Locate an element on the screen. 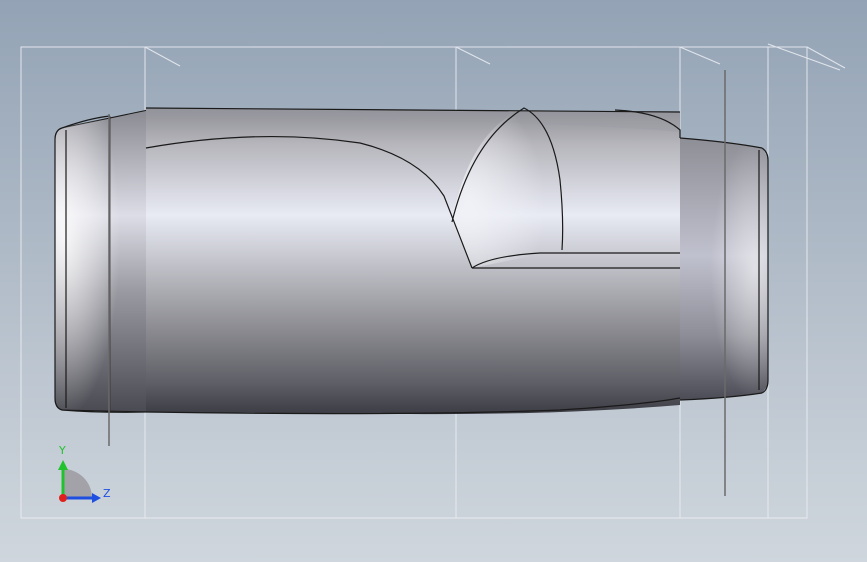  triad-x-axis-dot is located at coordinates (63, 498).